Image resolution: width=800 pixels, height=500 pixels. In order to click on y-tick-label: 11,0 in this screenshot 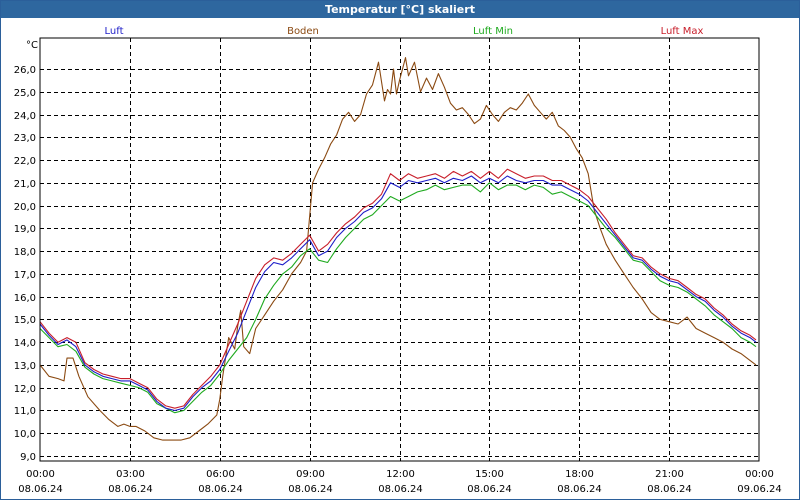, I will do `click(25, 411)`.